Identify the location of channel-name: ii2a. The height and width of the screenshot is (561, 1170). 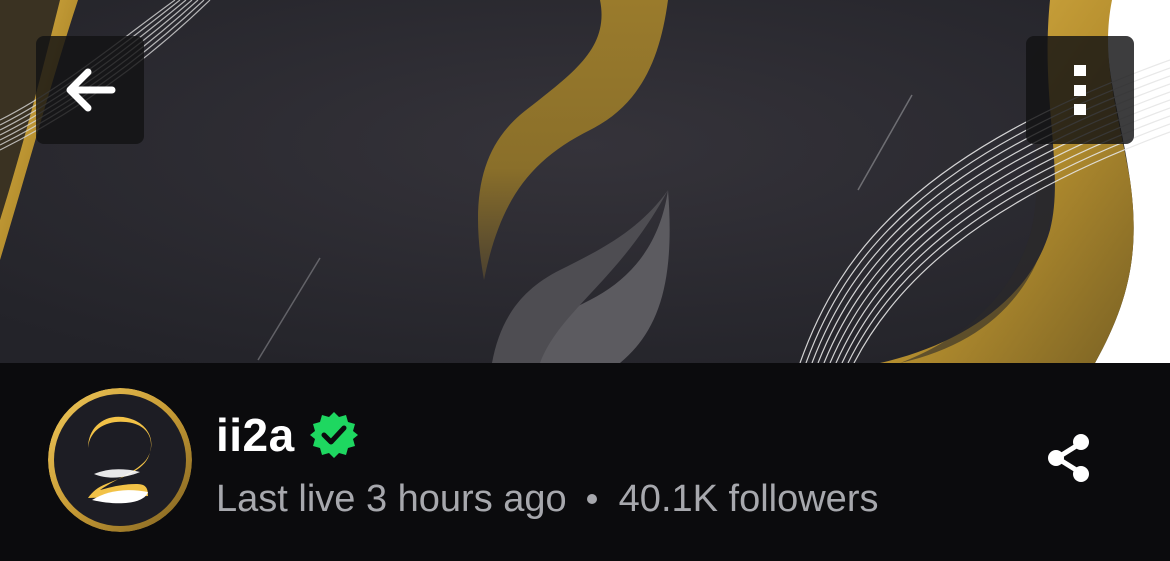
(255, 435).